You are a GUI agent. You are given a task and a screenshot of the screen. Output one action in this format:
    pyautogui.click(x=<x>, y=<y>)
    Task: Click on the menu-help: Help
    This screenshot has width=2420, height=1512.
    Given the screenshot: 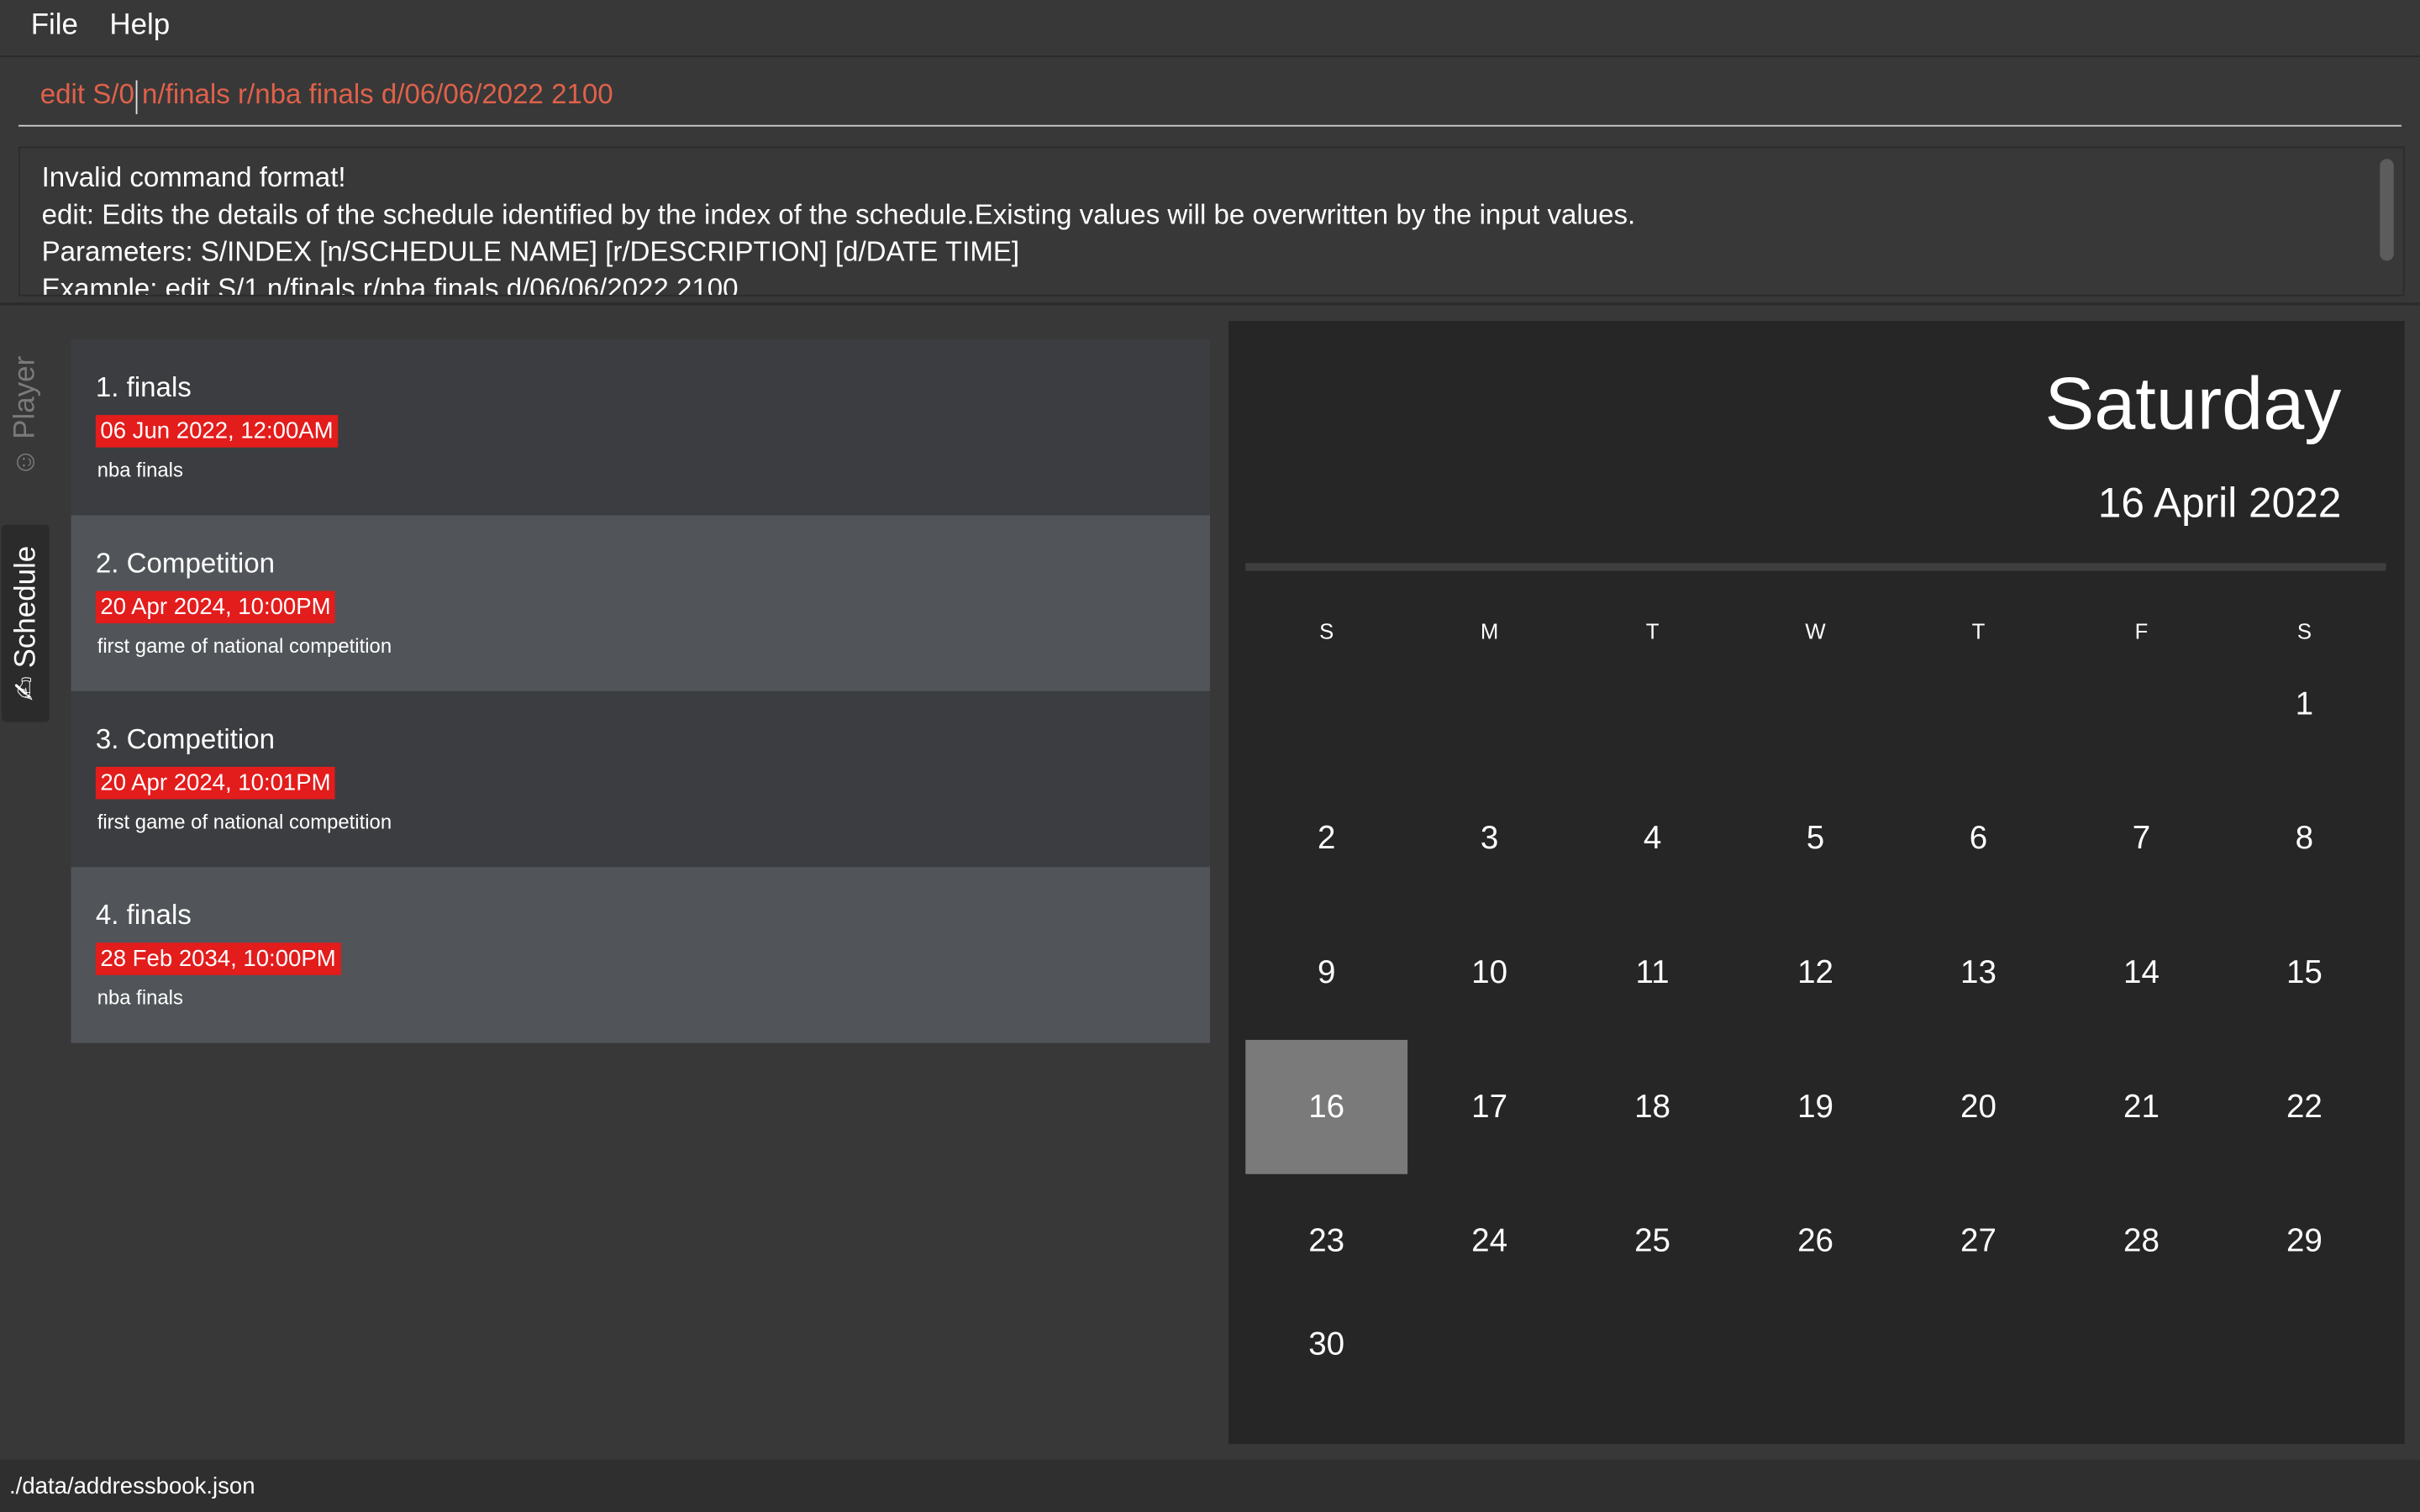 What is the action you would take?
    pyautogui.click(x=139, y=26)
    